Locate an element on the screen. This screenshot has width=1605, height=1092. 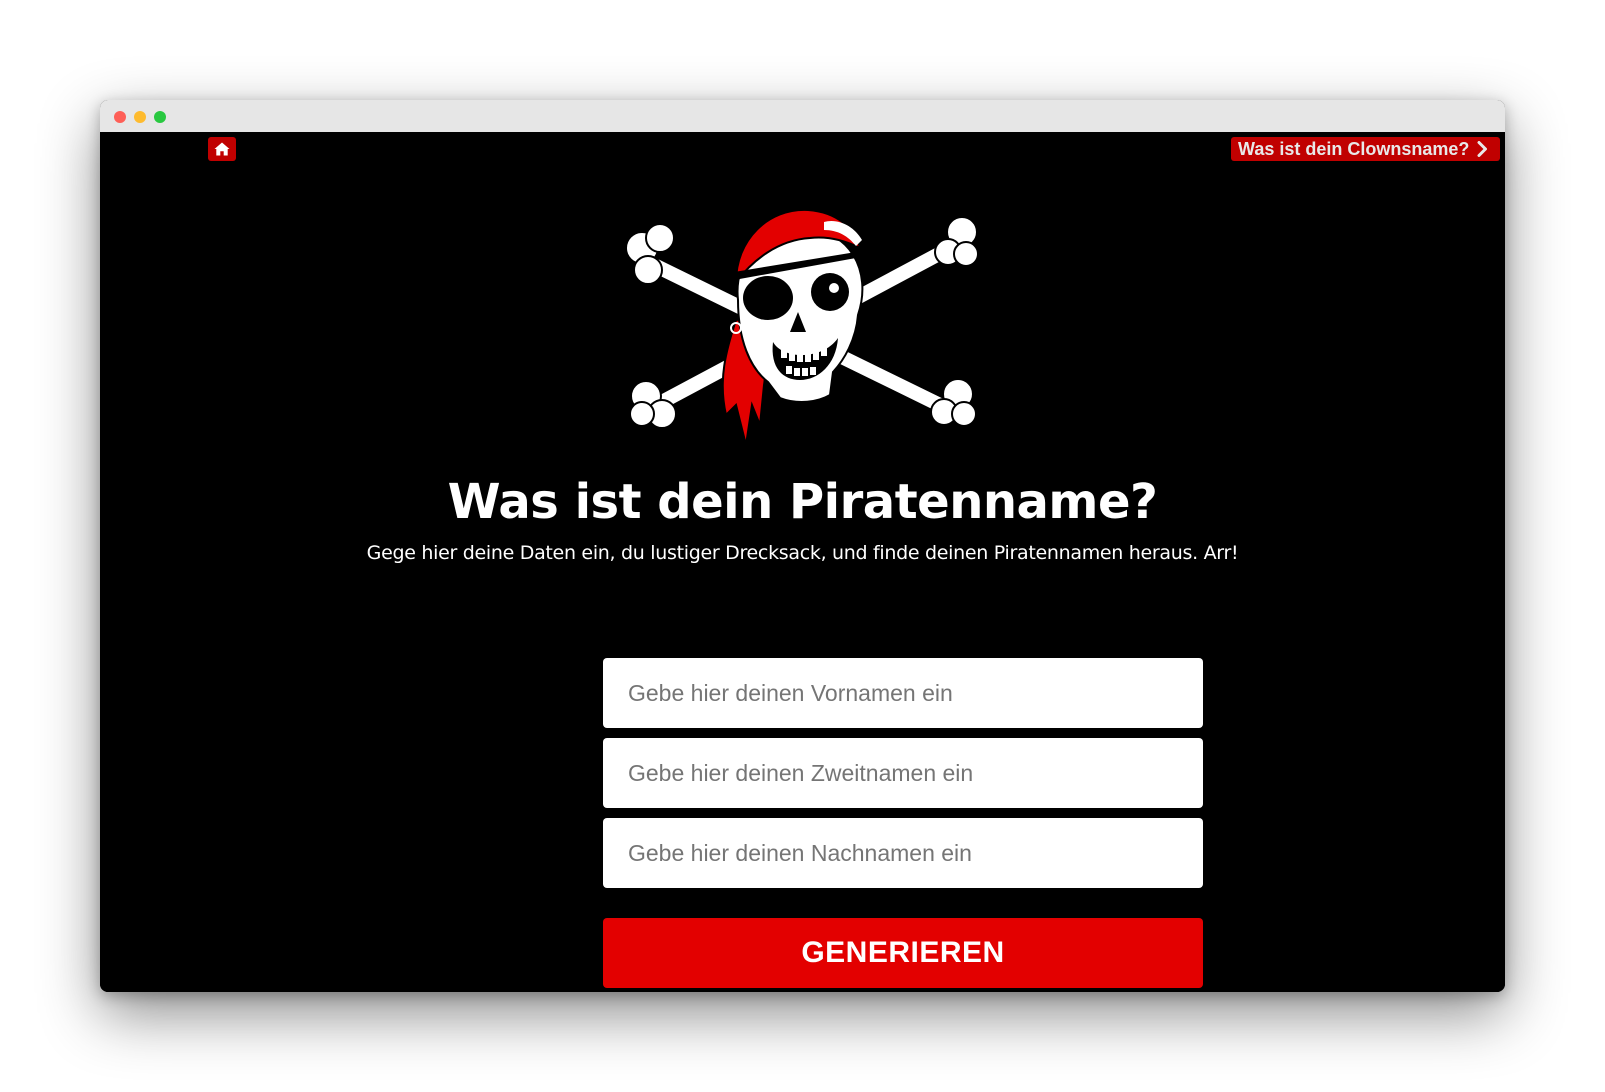
home-button is located at coordinates (222, 149).